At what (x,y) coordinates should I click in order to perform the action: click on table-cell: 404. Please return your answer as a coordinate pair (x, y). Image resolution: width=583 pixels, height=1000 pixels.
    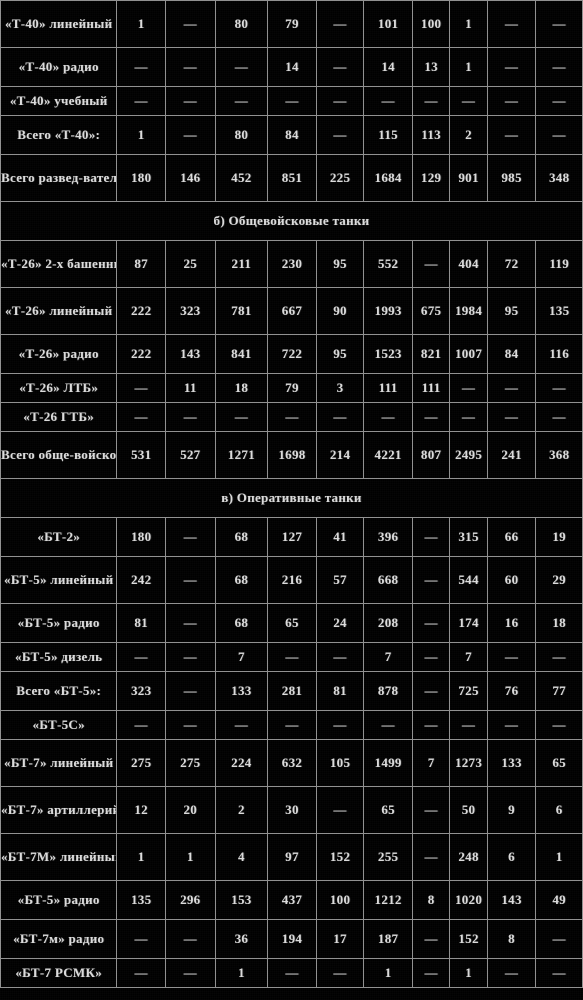
    Looking at the image, I should click on (468, 264).